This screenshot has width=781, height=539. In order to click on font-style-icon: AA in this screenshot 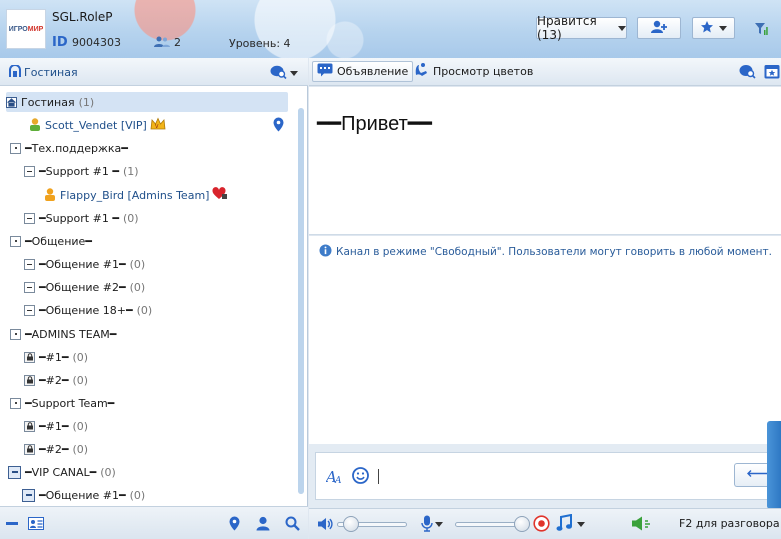, I will do `click(334, 477)`.